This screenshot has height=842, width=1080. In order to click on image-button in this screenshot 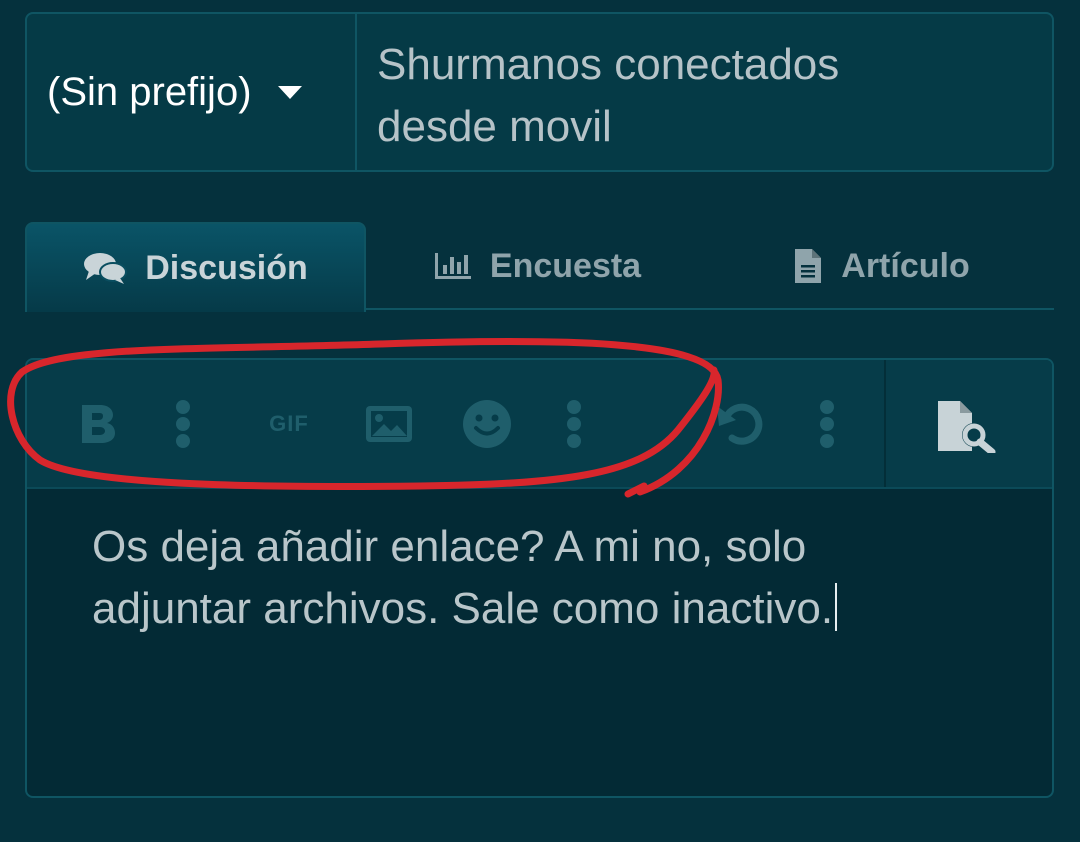, I will do `click(389, 424)`.